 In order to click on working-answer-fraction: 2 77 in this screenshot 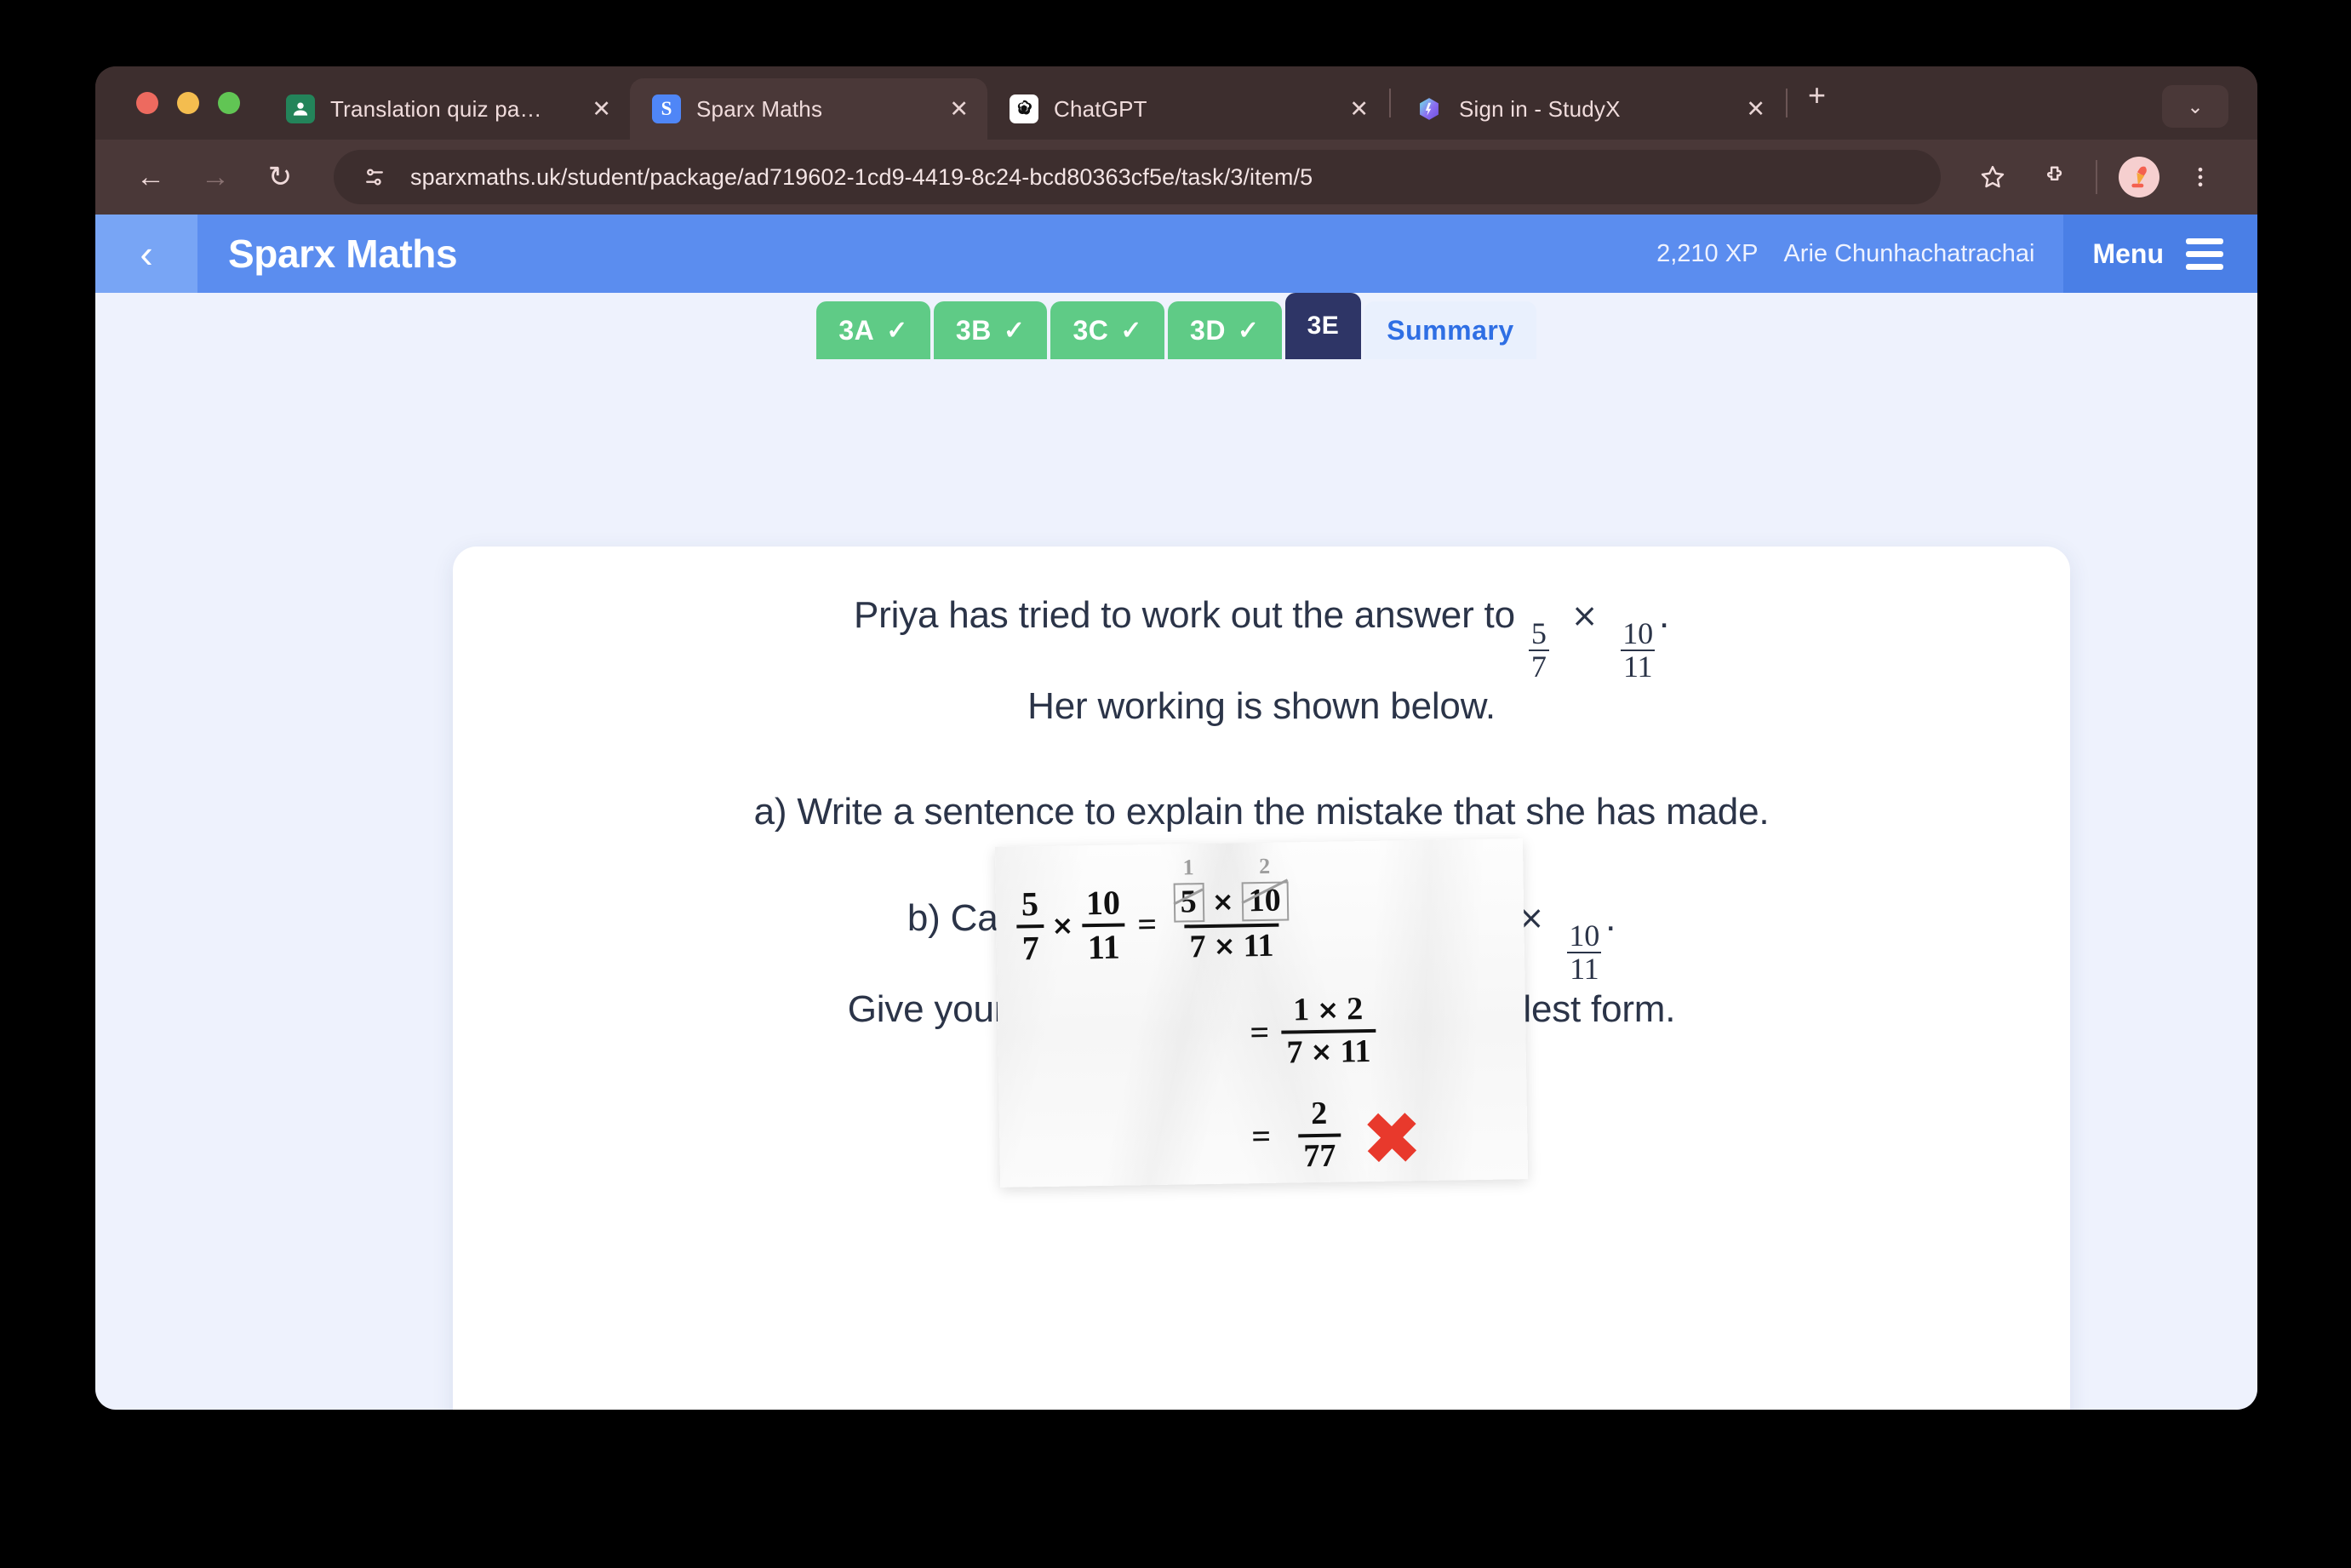, I will do `click(1319, 1135)`.